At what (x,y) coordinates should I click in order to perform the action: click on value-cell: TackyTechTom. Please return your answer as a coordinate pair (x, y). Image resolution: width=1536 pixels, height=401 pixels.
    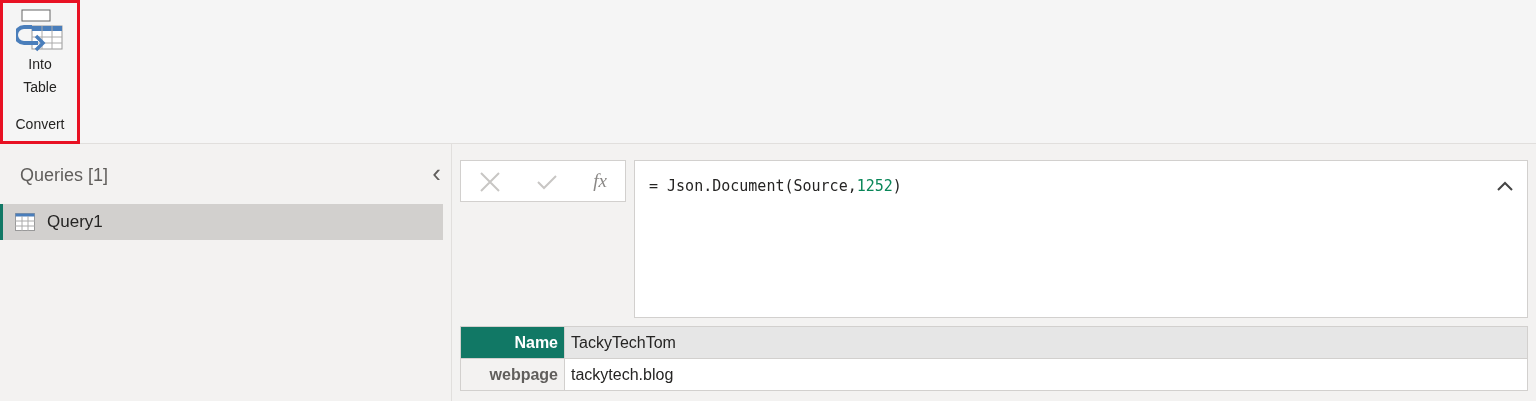
    Looking at the image, I should click on (1046, 342).